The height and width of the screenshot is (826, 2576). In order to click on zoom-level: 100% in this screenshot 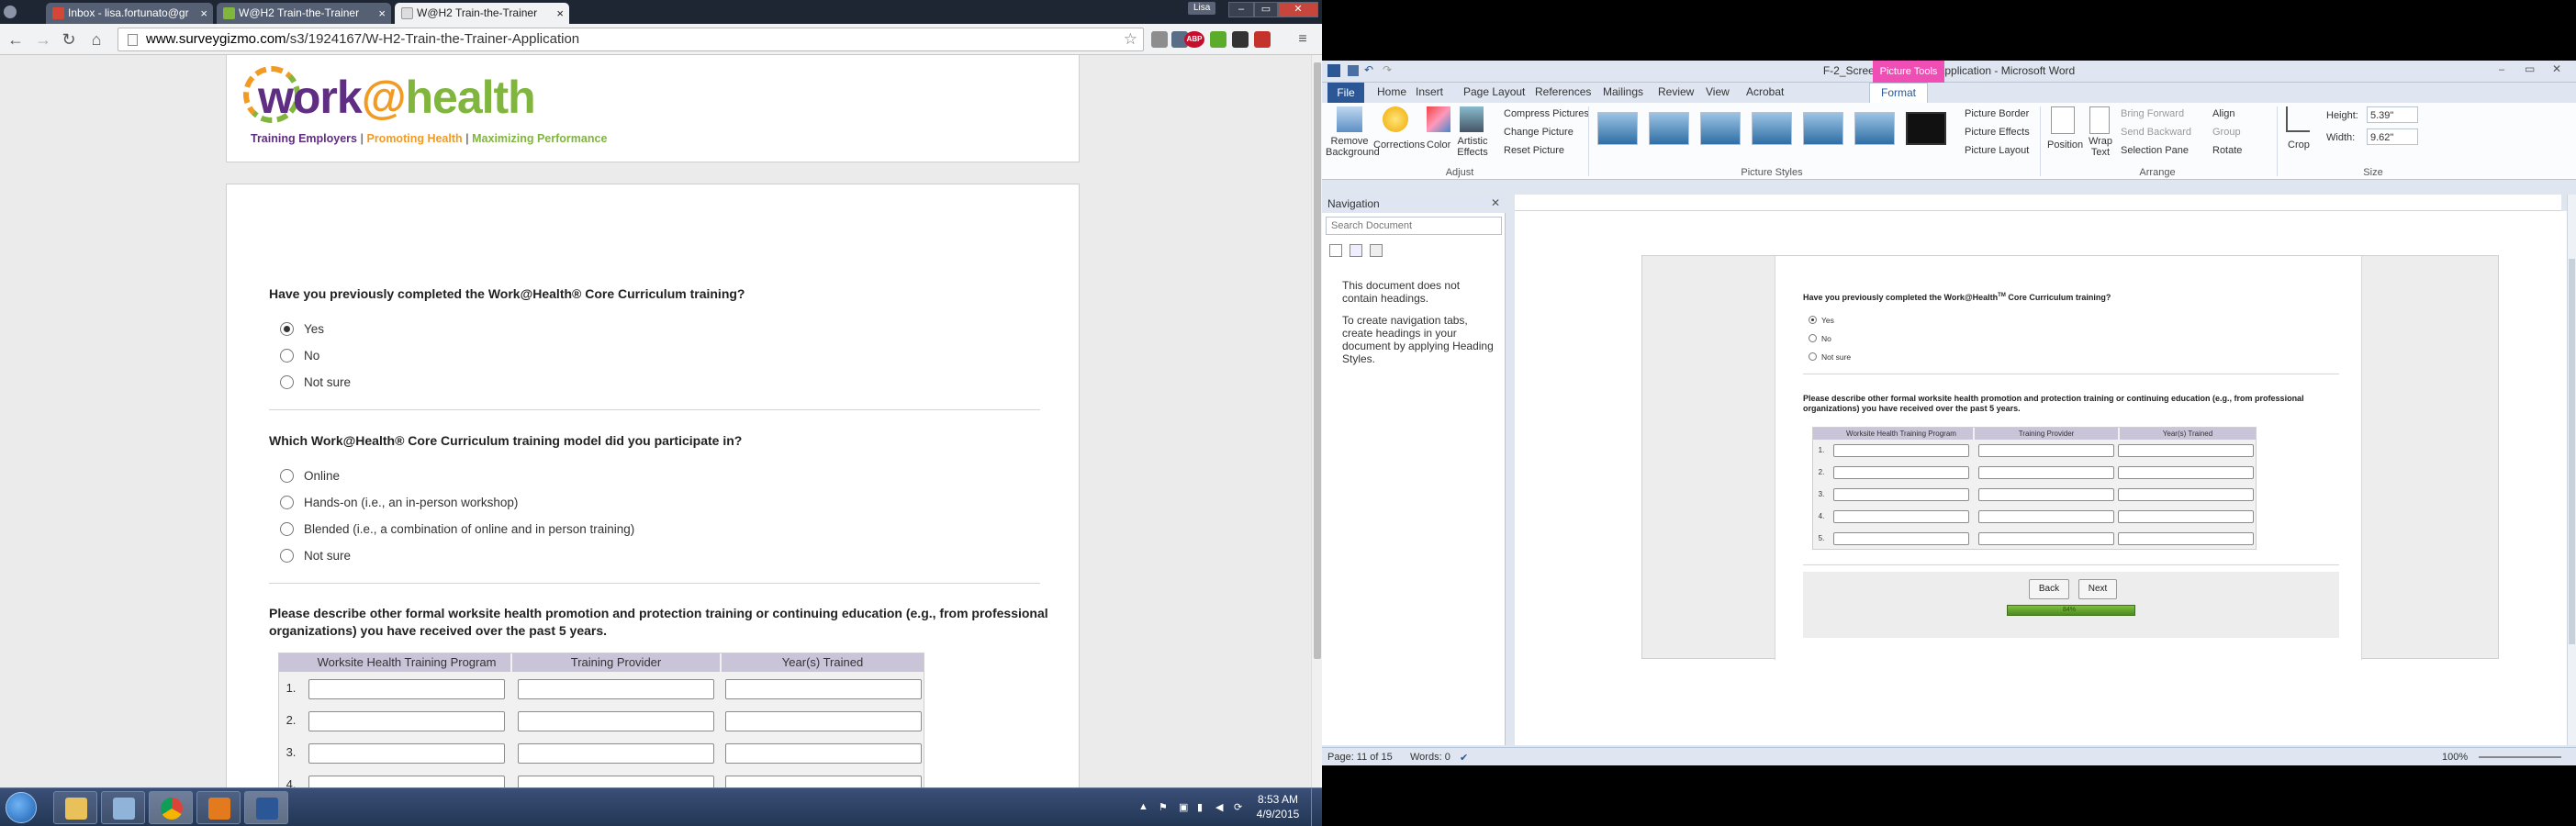, I will do `click(2455, 758)`.